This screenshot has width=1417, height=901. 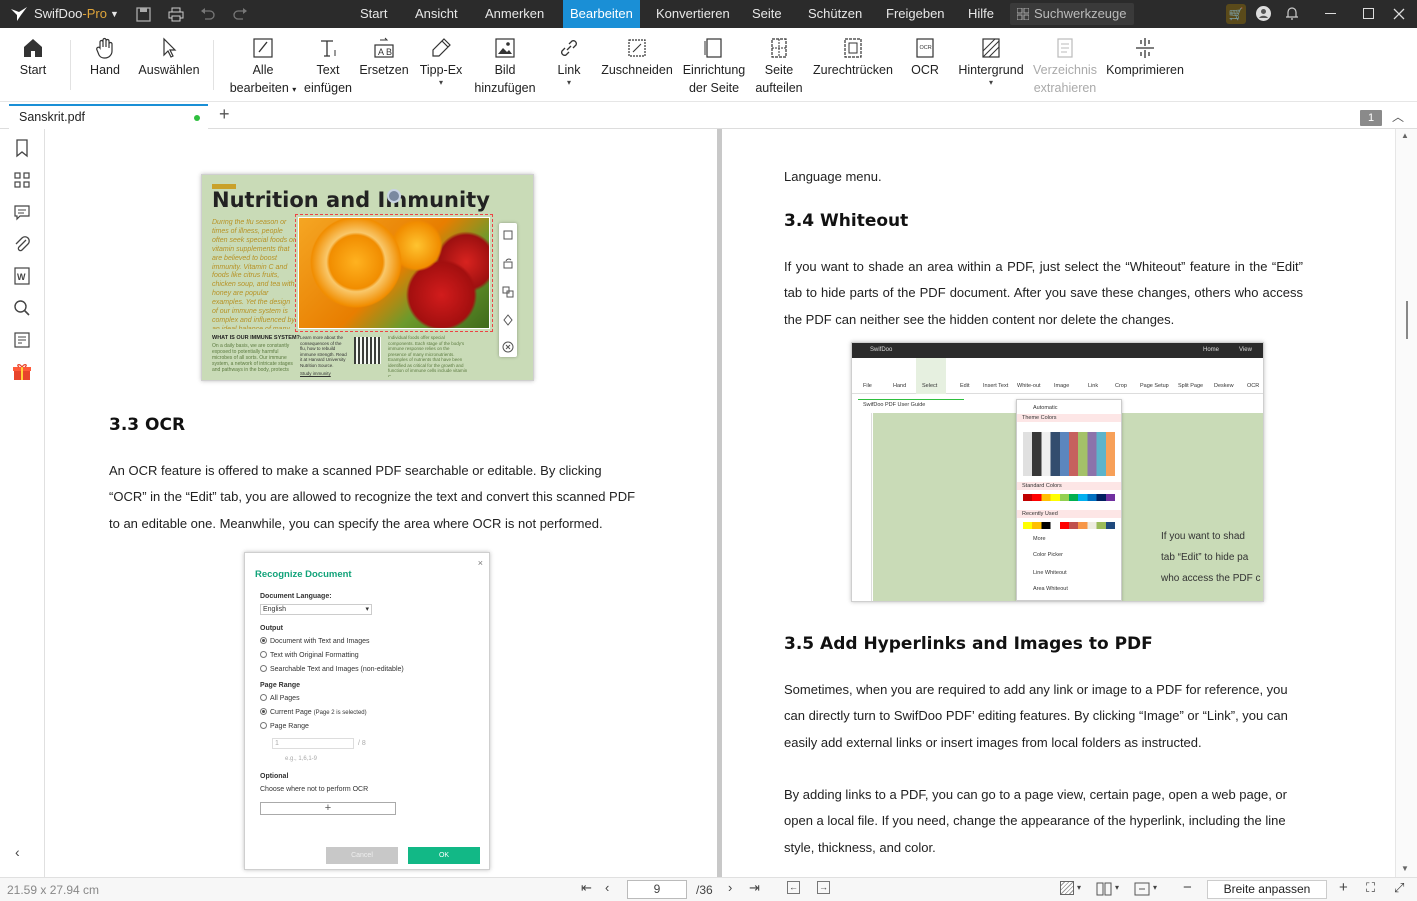 What do you see at coordinates (22, 212) in the screenshot?
I see `comment-icon` at bounding box center [22, 212].